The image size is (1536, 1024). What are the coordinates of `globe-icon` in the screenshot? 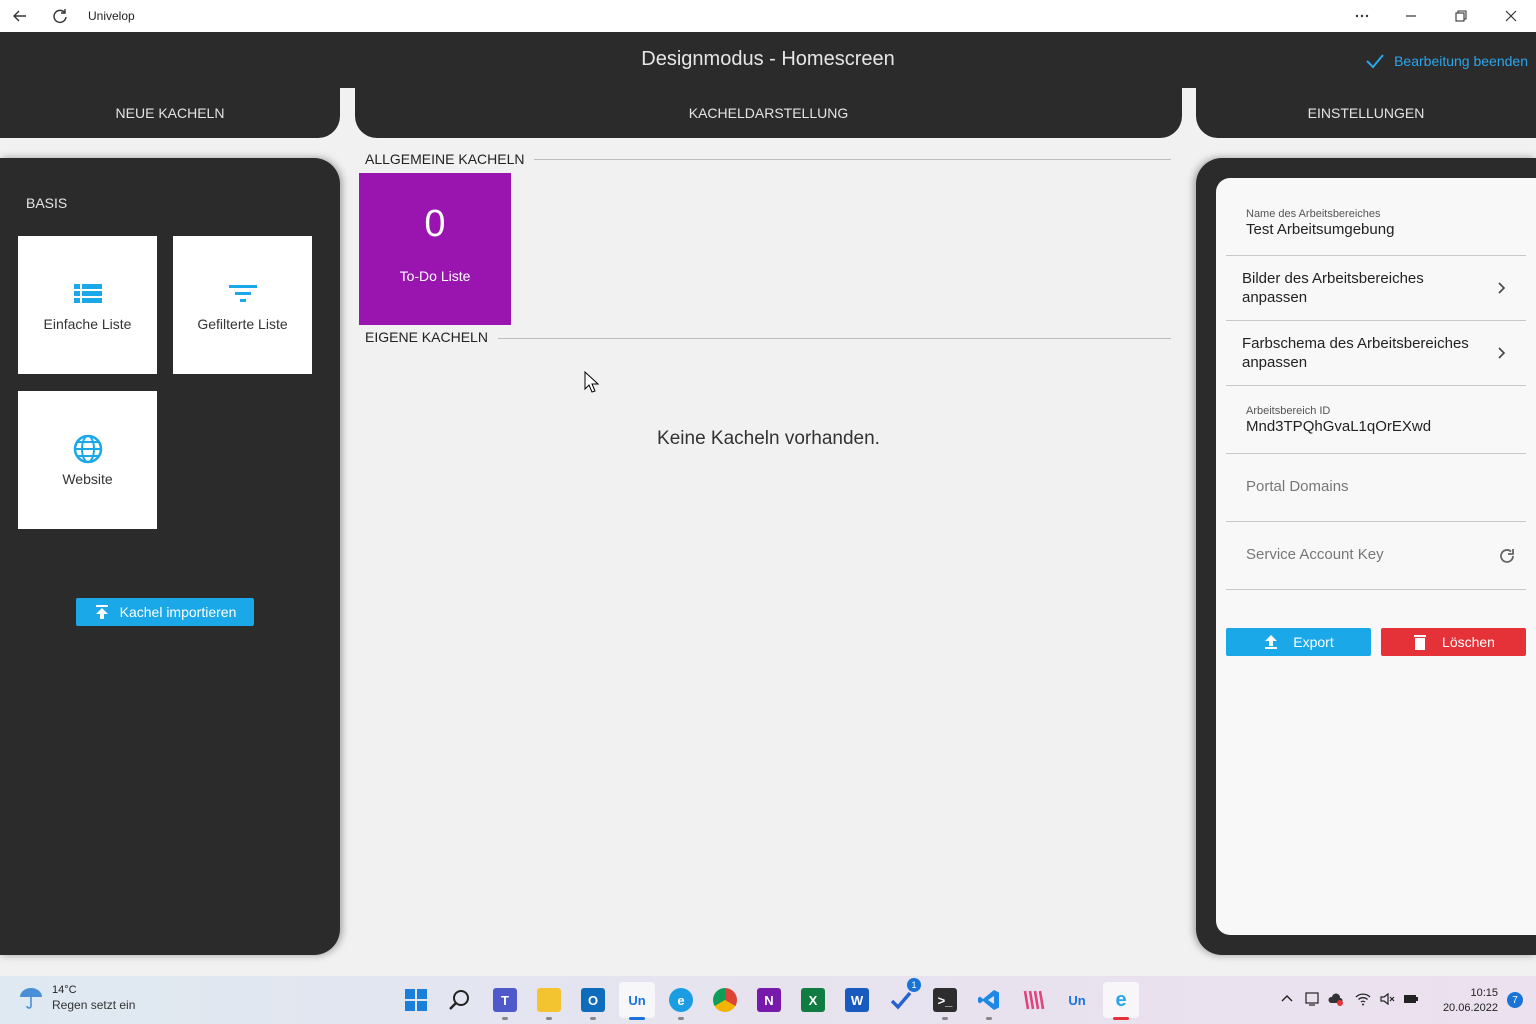 It's located at (87, 449).